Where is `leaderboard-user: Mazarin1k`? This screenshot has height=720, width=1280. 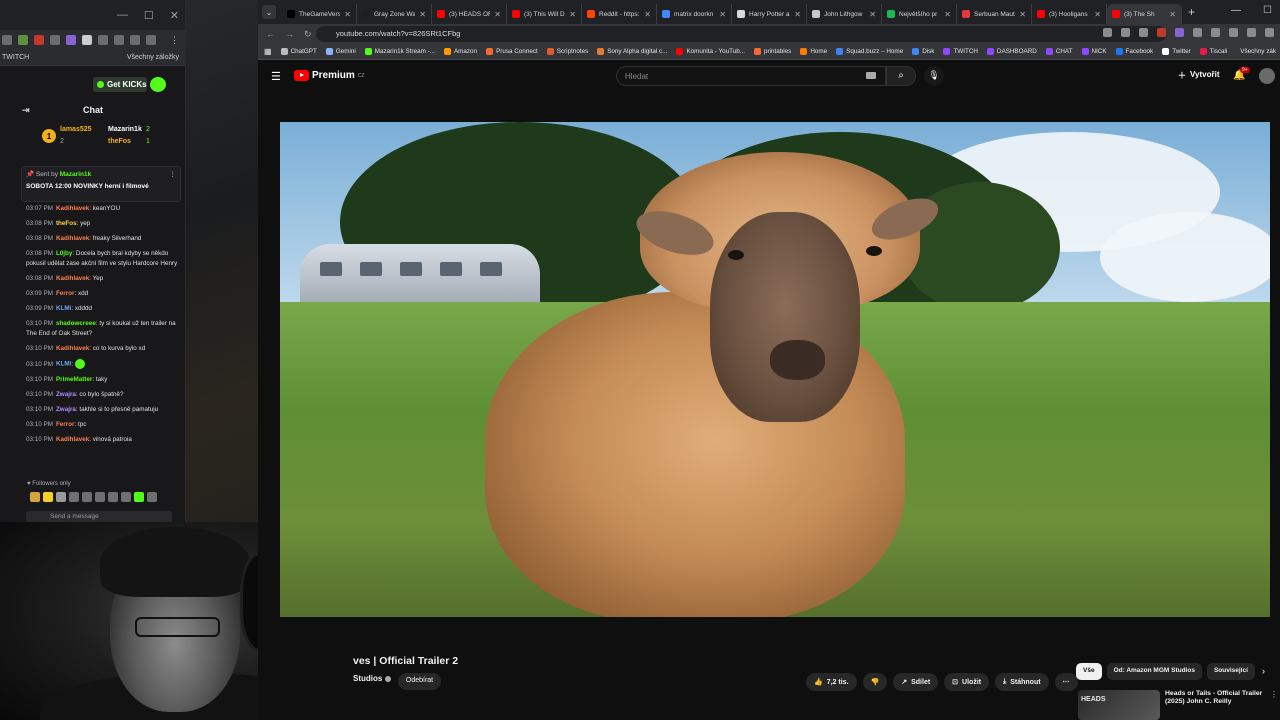
leaderboard-user: Mazarin1k is located at coordinates (125, 129).